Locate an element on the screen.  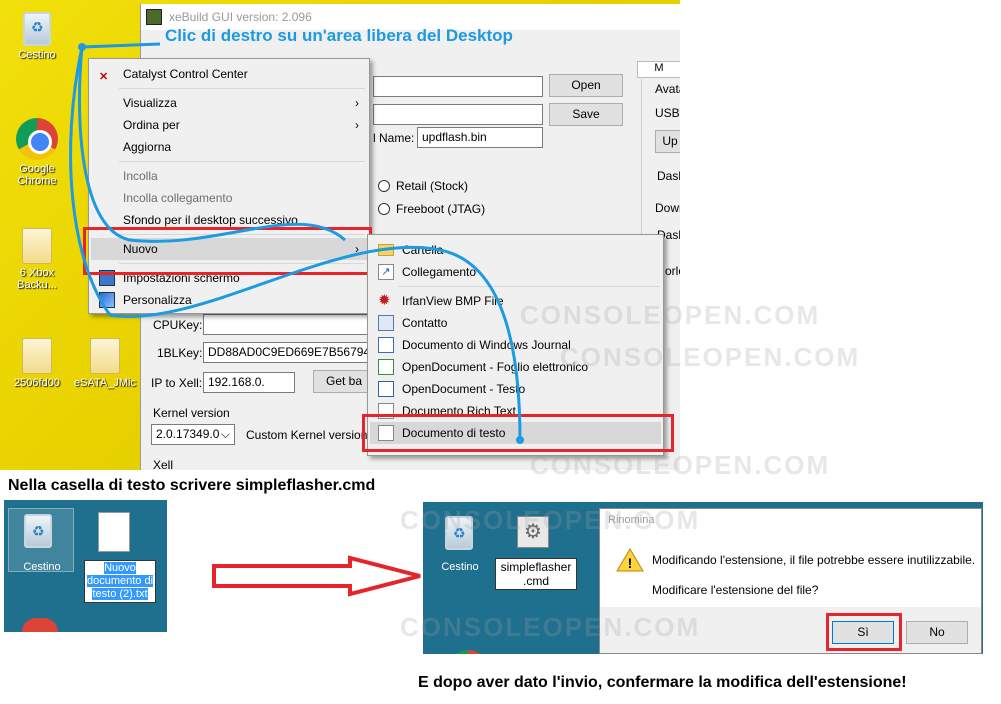
rename-text: Nuovo documento di testo (2).txt is located at coordinates (120, 581).